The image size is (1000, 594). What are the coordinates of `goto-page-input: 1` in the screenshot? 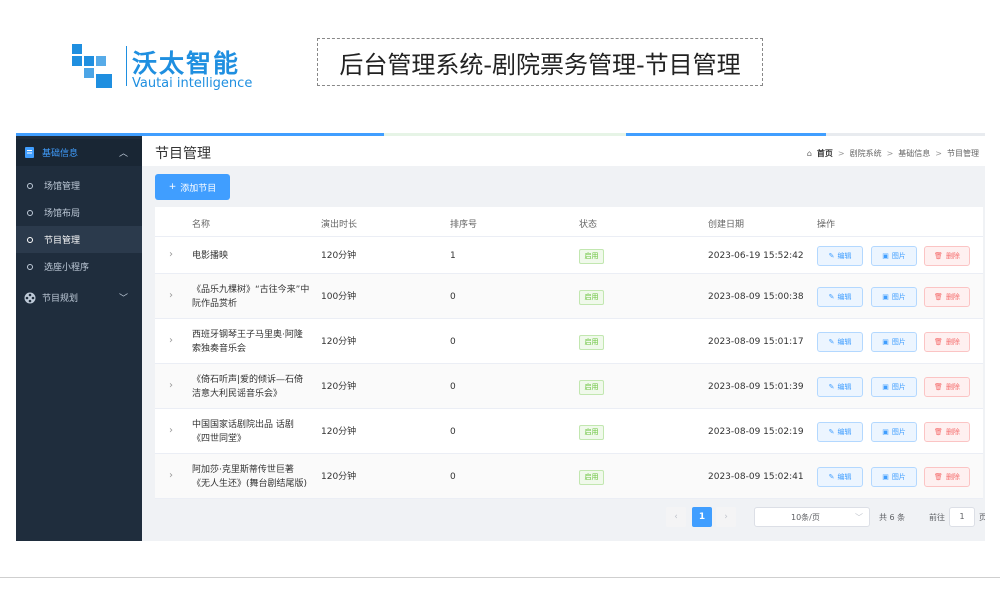 It's located at (962, 517).